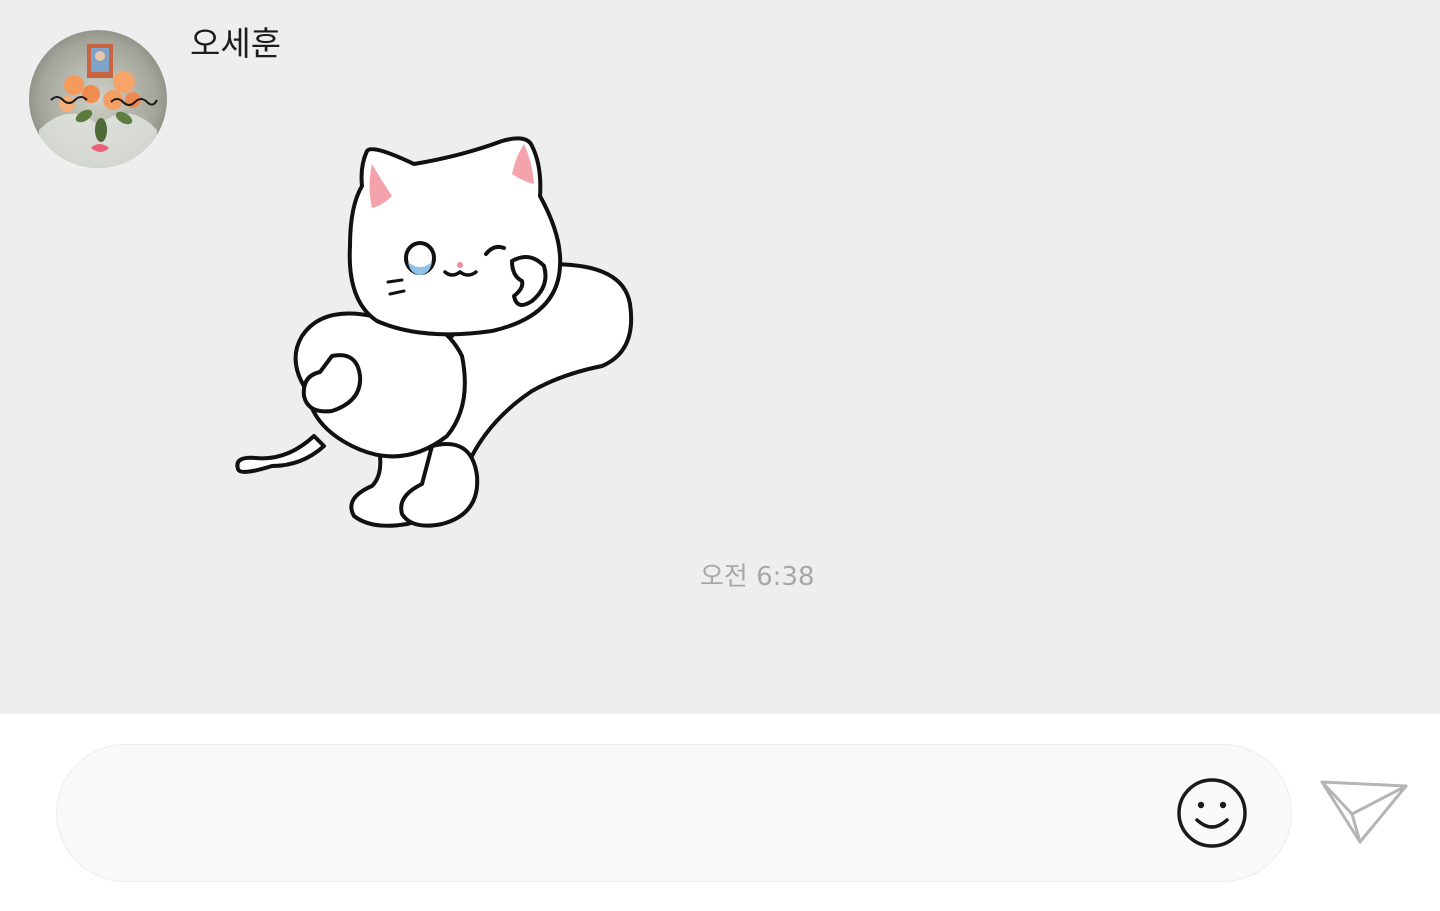 The image size is (1440, 911). I want to click on cat-sticker, so click(437, 331).